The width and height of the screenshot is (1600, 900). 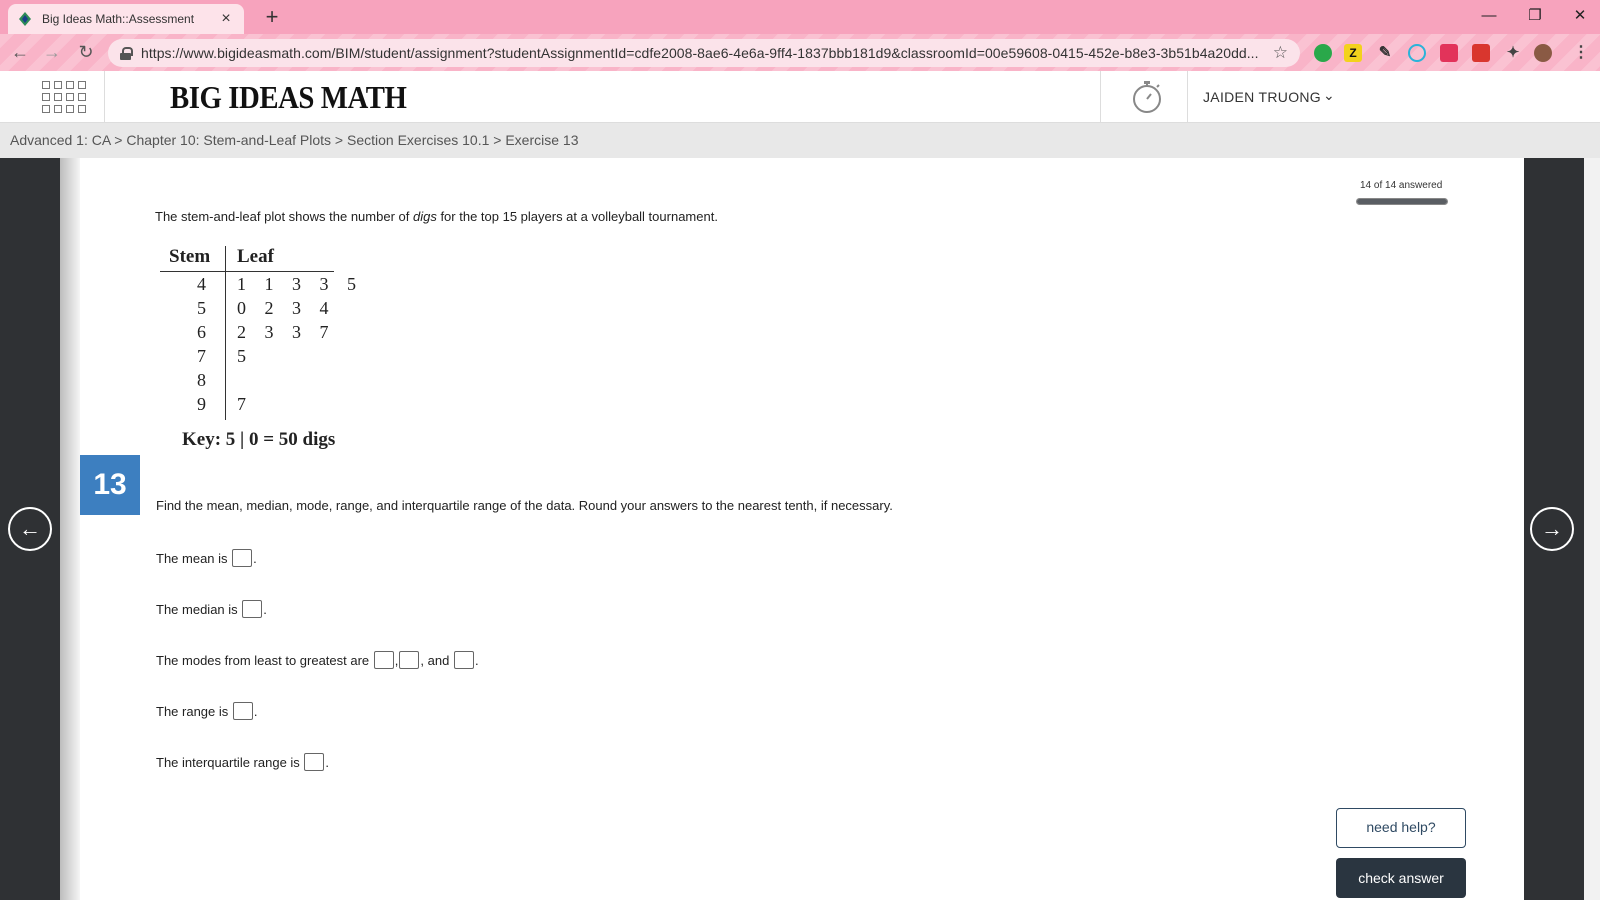 I want to click on median-answer-line: The median is ., so click(x=211, y=609).